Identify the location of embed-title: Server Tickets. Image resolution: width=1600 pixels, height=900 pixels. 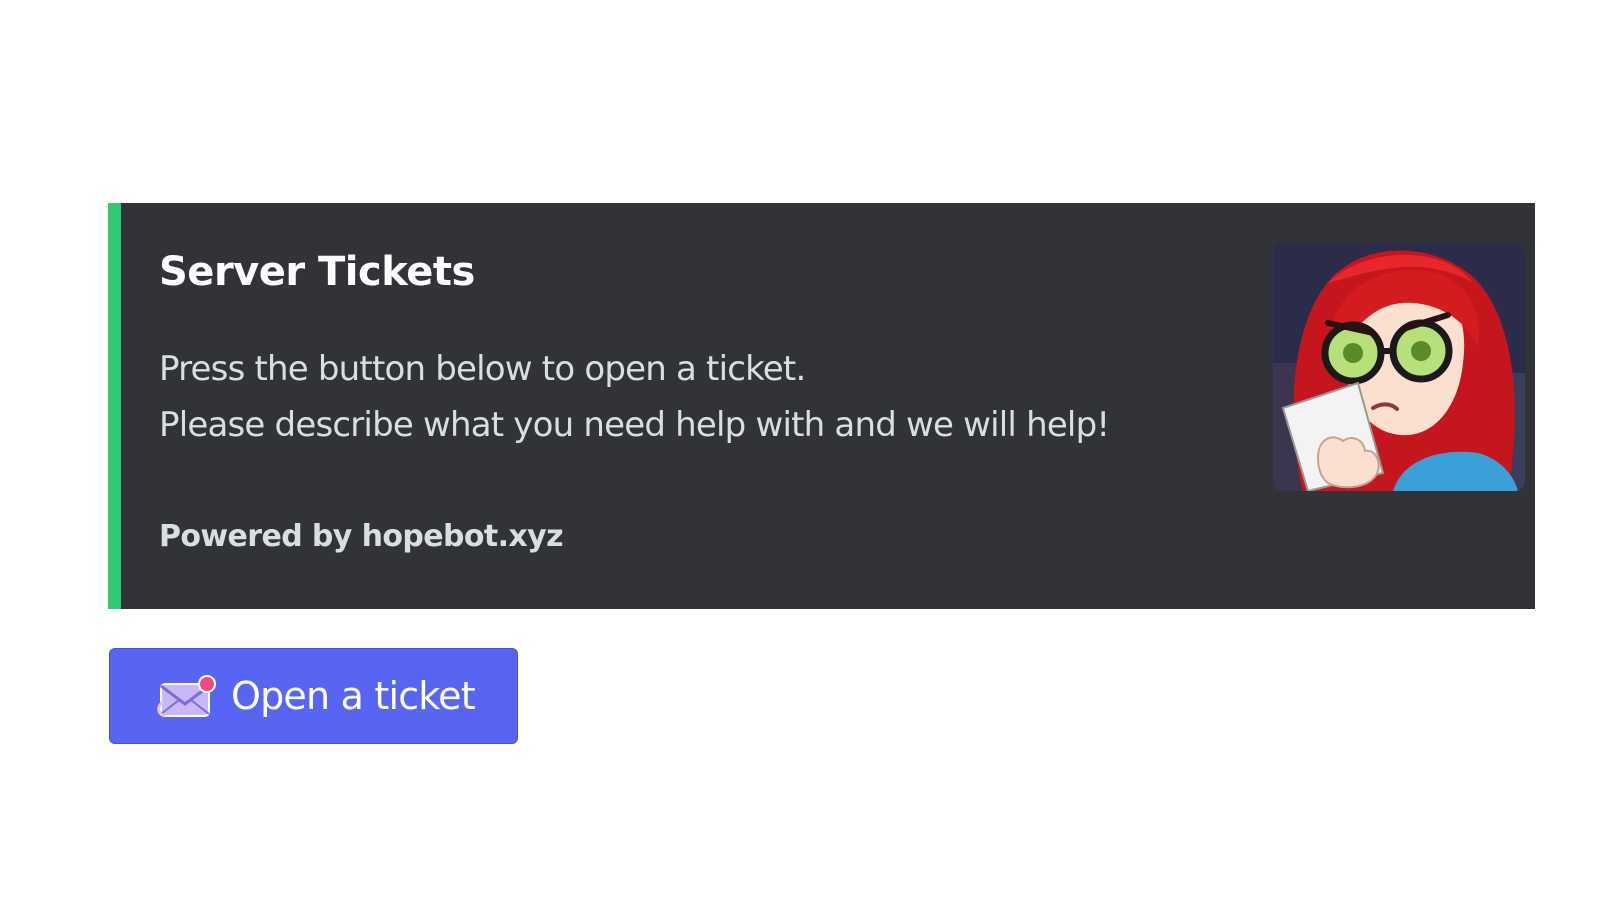
(317, 272).